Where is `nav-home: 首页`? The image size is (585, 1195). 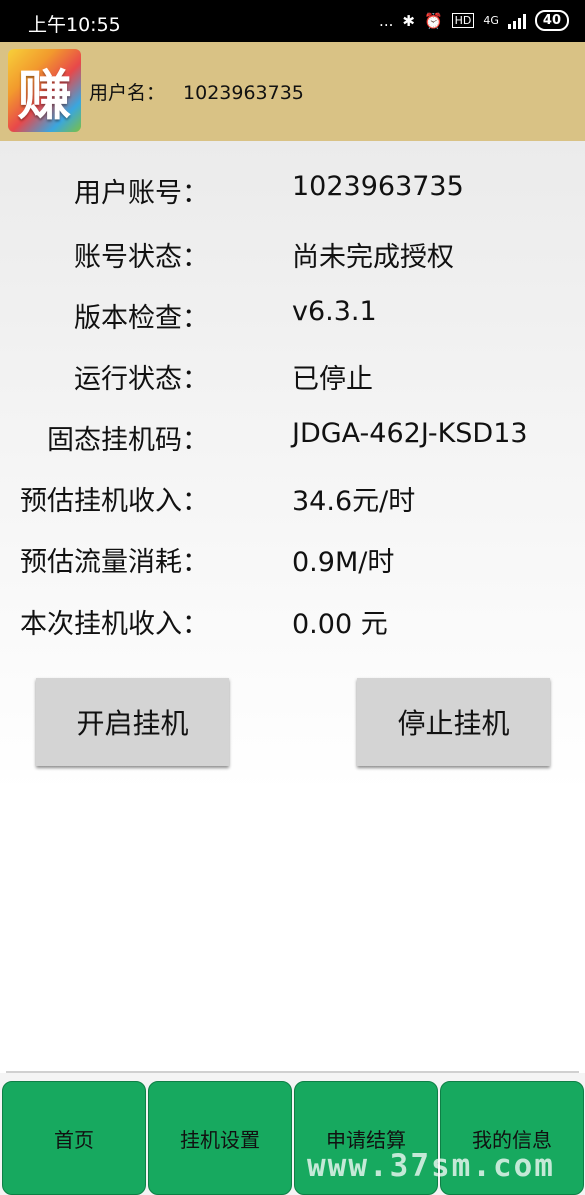 nav-home: 首页 is located at coordinates (74, 1138).